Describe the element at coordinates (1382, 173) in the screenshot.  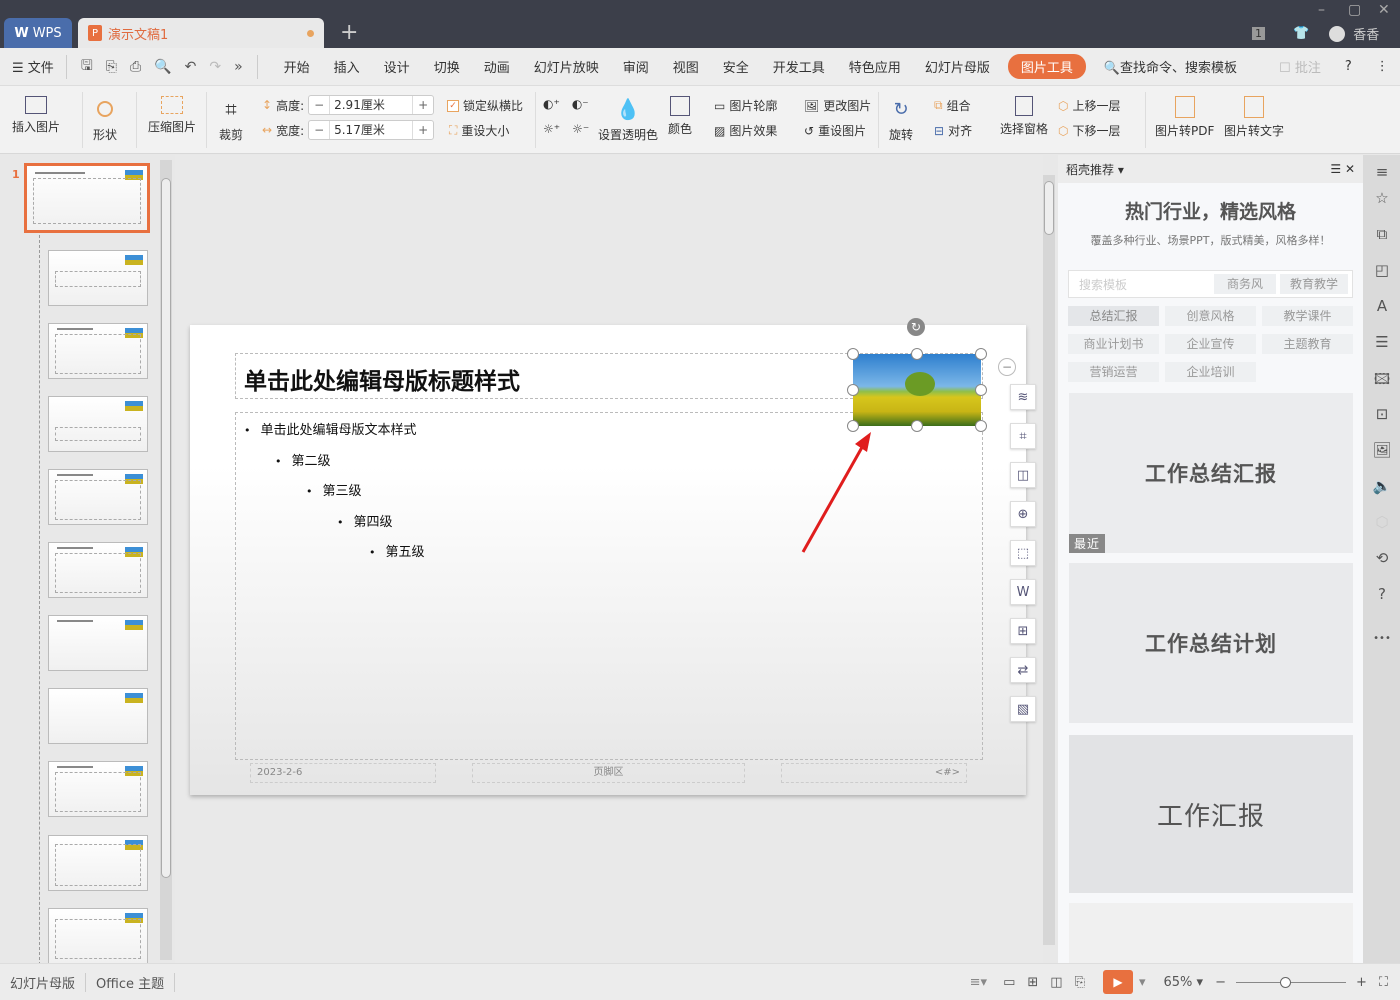
I see `collapse-lines-icon: ≡` at that location.